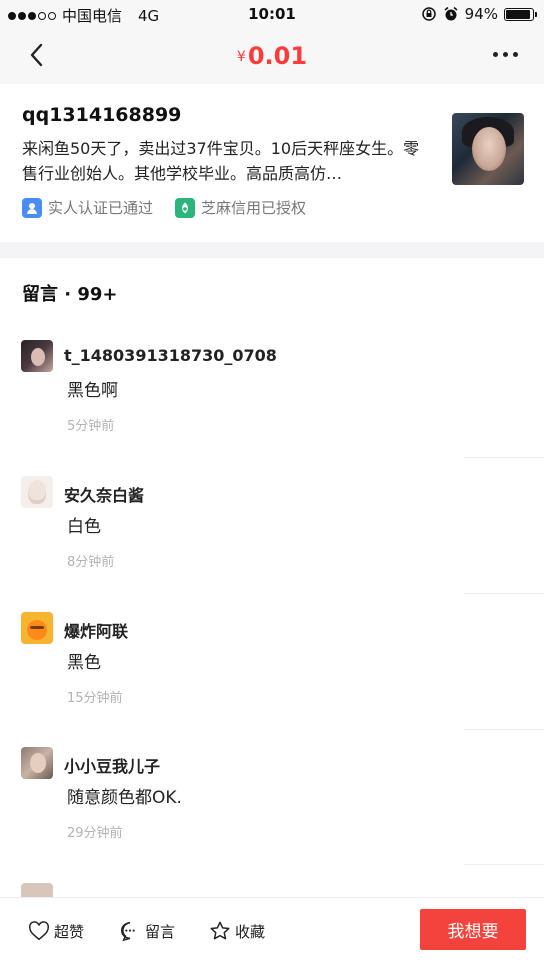 The image size is (544, 967). I want to click on seller-badges: 实人认证已通过 芝麻信用已授权, so click(164, 207).